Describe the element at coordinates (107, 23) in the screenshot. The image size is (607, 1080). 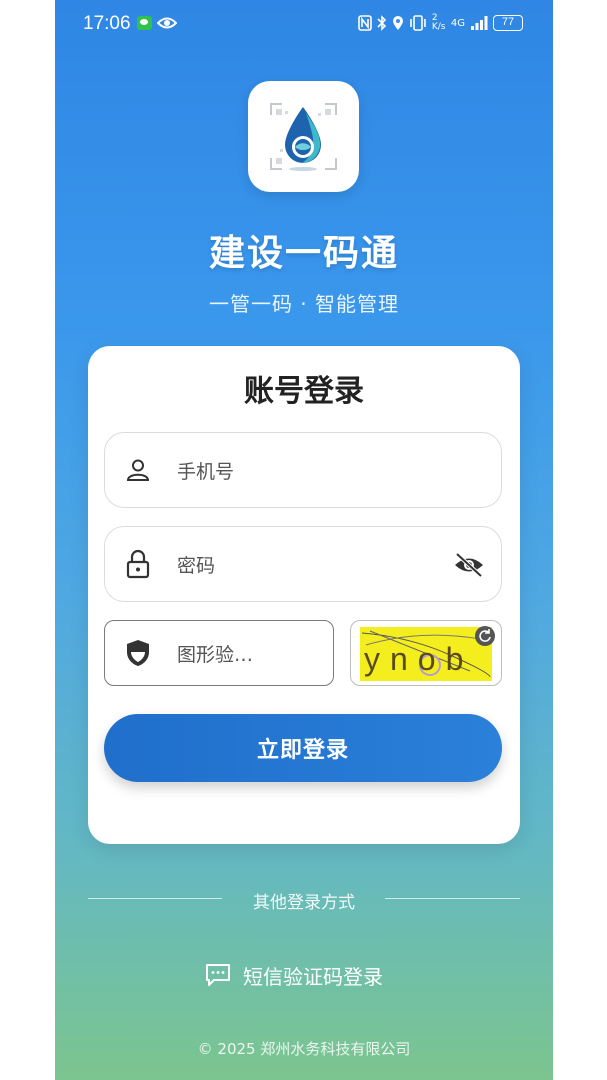
I see `status-time: 17:06` at that location.